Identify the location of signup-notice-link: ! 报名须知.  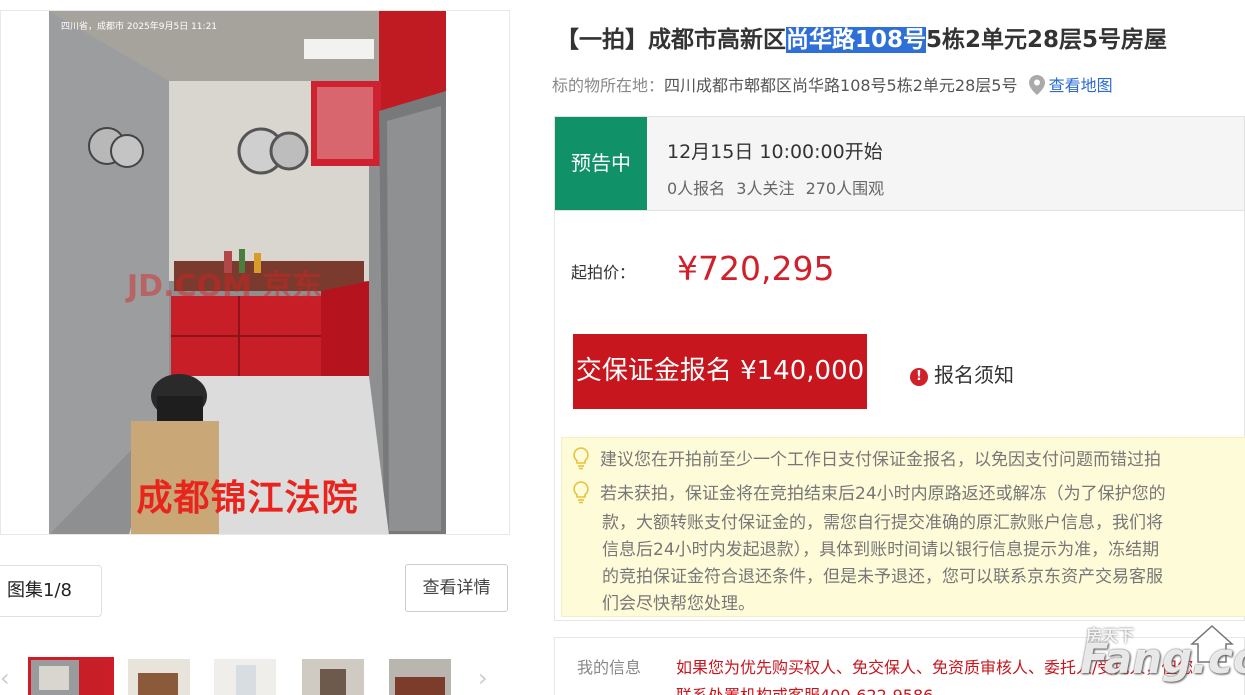
(962, 373).